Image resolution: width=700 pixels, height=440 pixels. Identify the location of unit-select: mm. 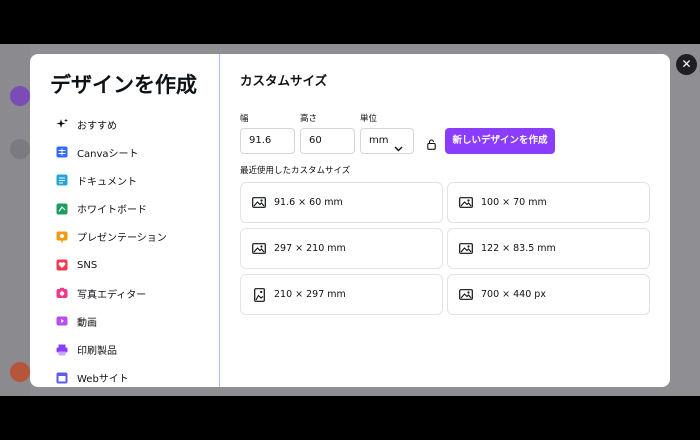
(387, 141).